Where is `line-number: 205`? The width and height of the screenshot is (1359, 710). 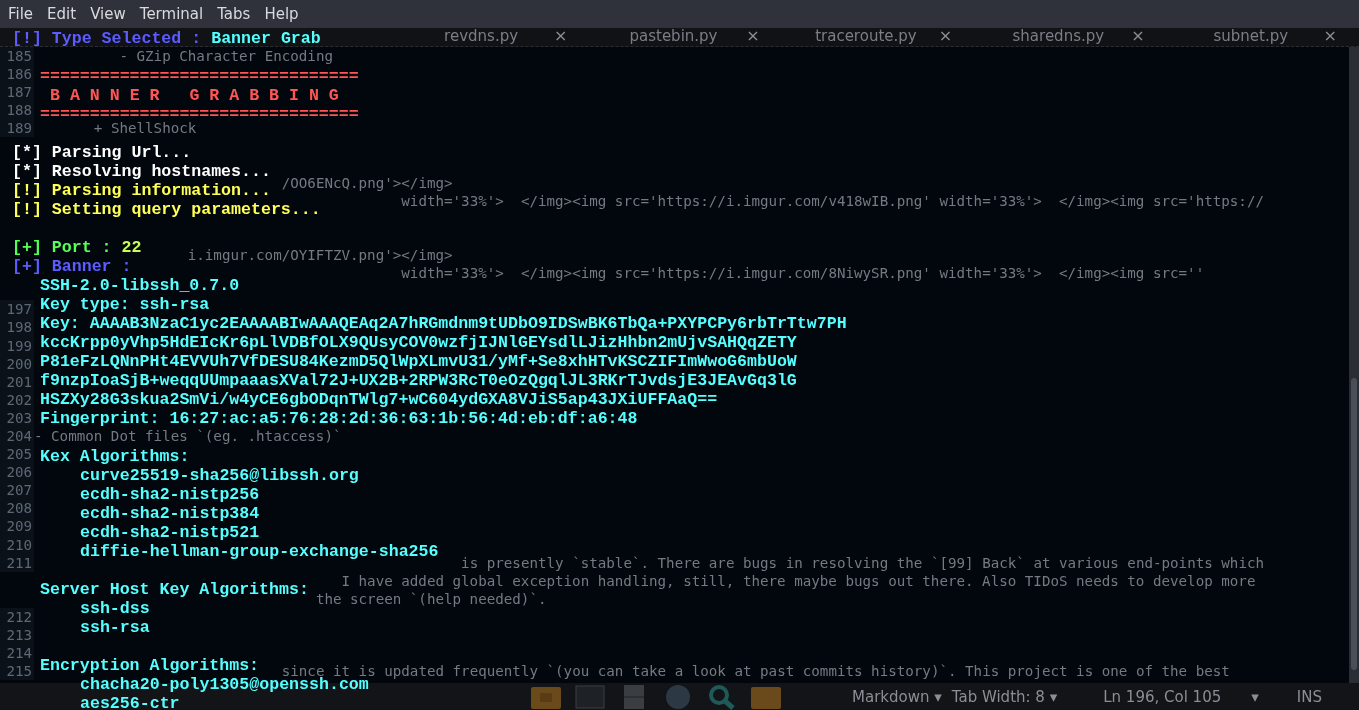 line-number: 205 is located at coordinates (17, 454).